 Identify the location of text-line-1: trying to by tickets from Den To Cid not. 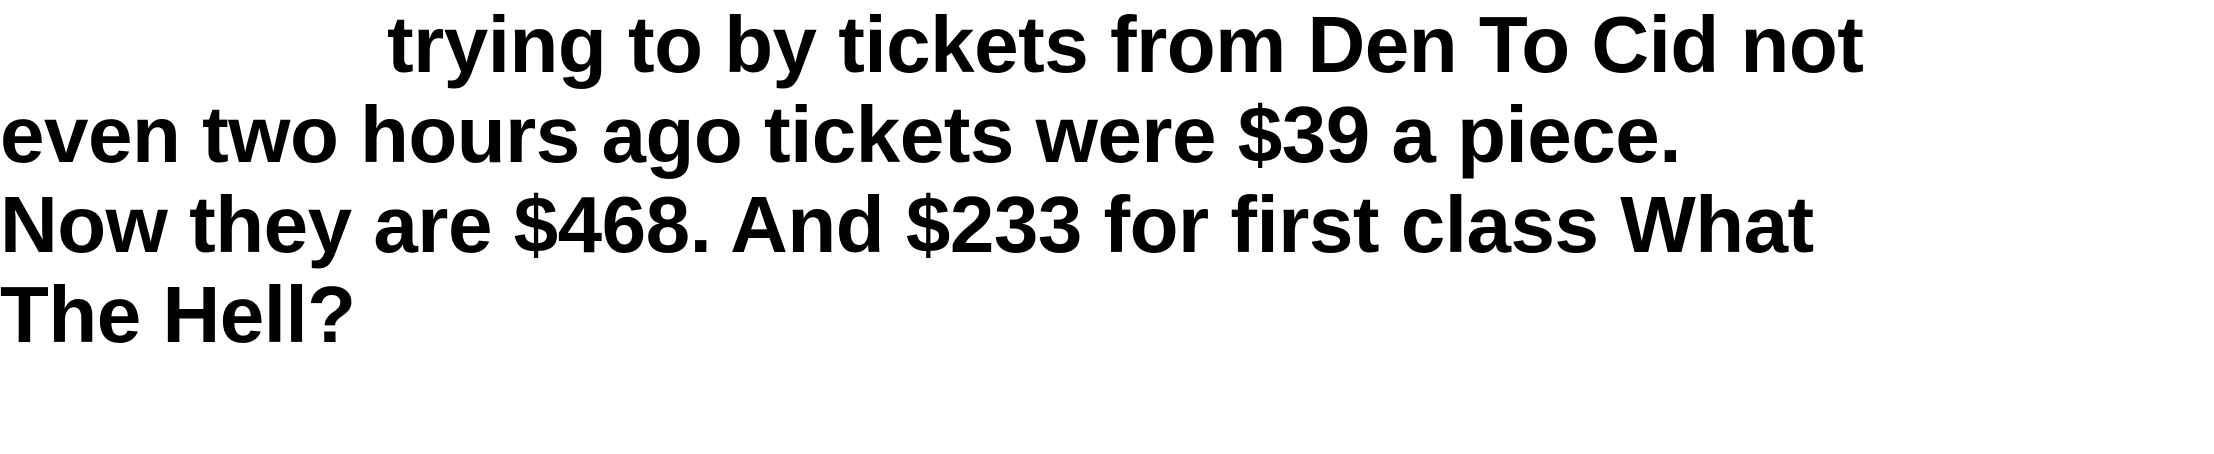
(1125, 44).